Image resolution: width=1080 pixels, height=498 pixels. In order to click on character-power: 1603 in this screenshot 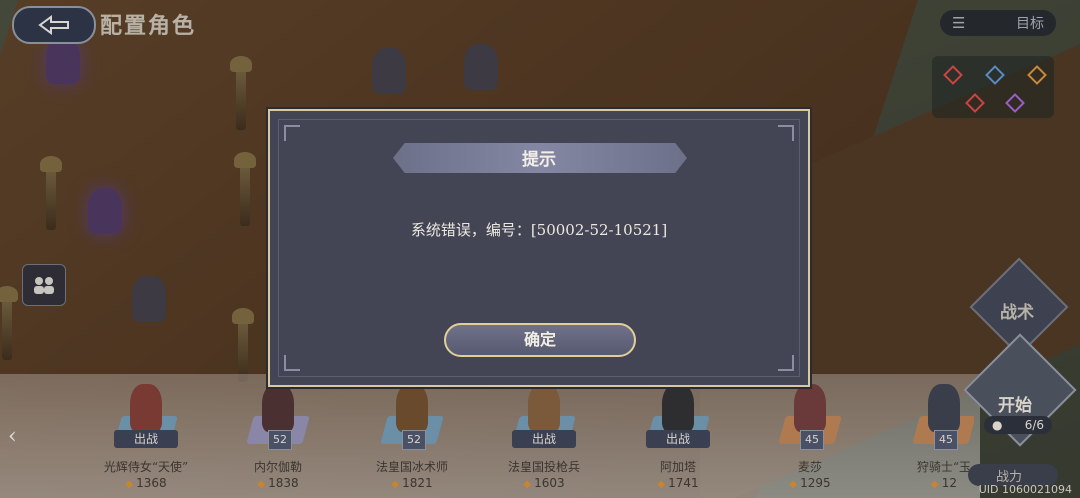, I will do `click(544, 483)`.